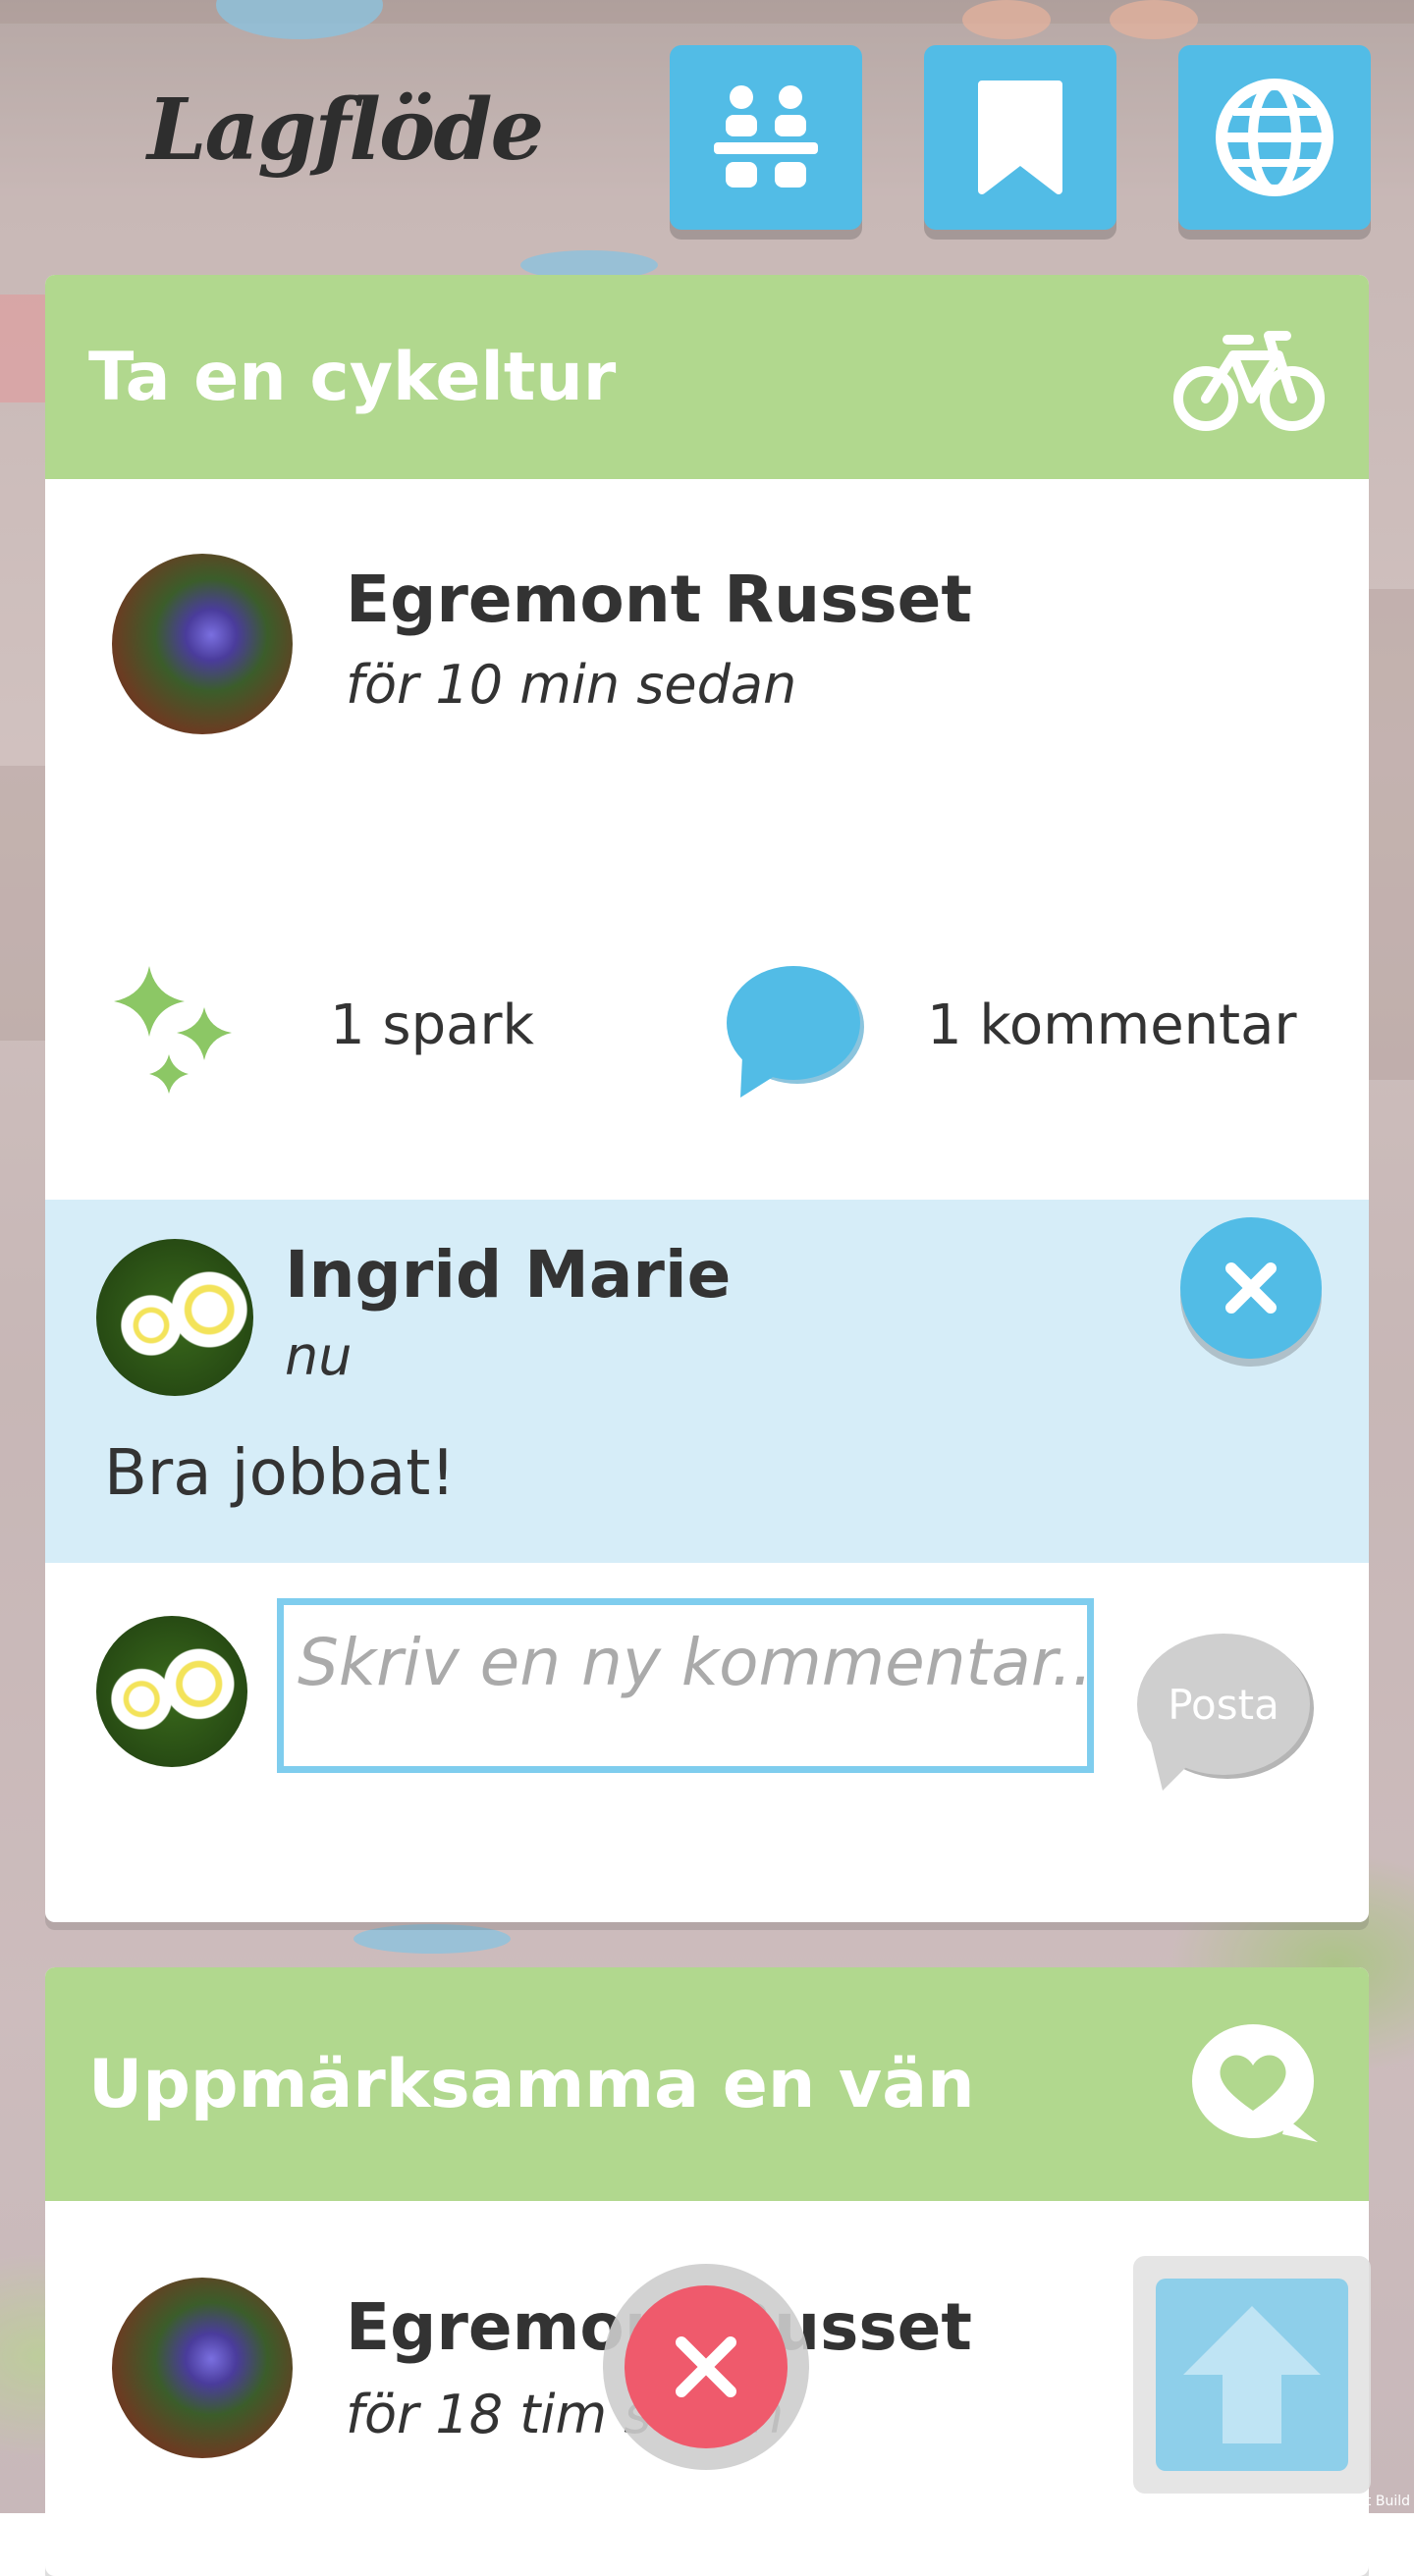  What do you see at coordinates (1112, 1025) in the screenshot?
I see `comment-count: 1 kommentar` at bounding box center [1112, 1025].